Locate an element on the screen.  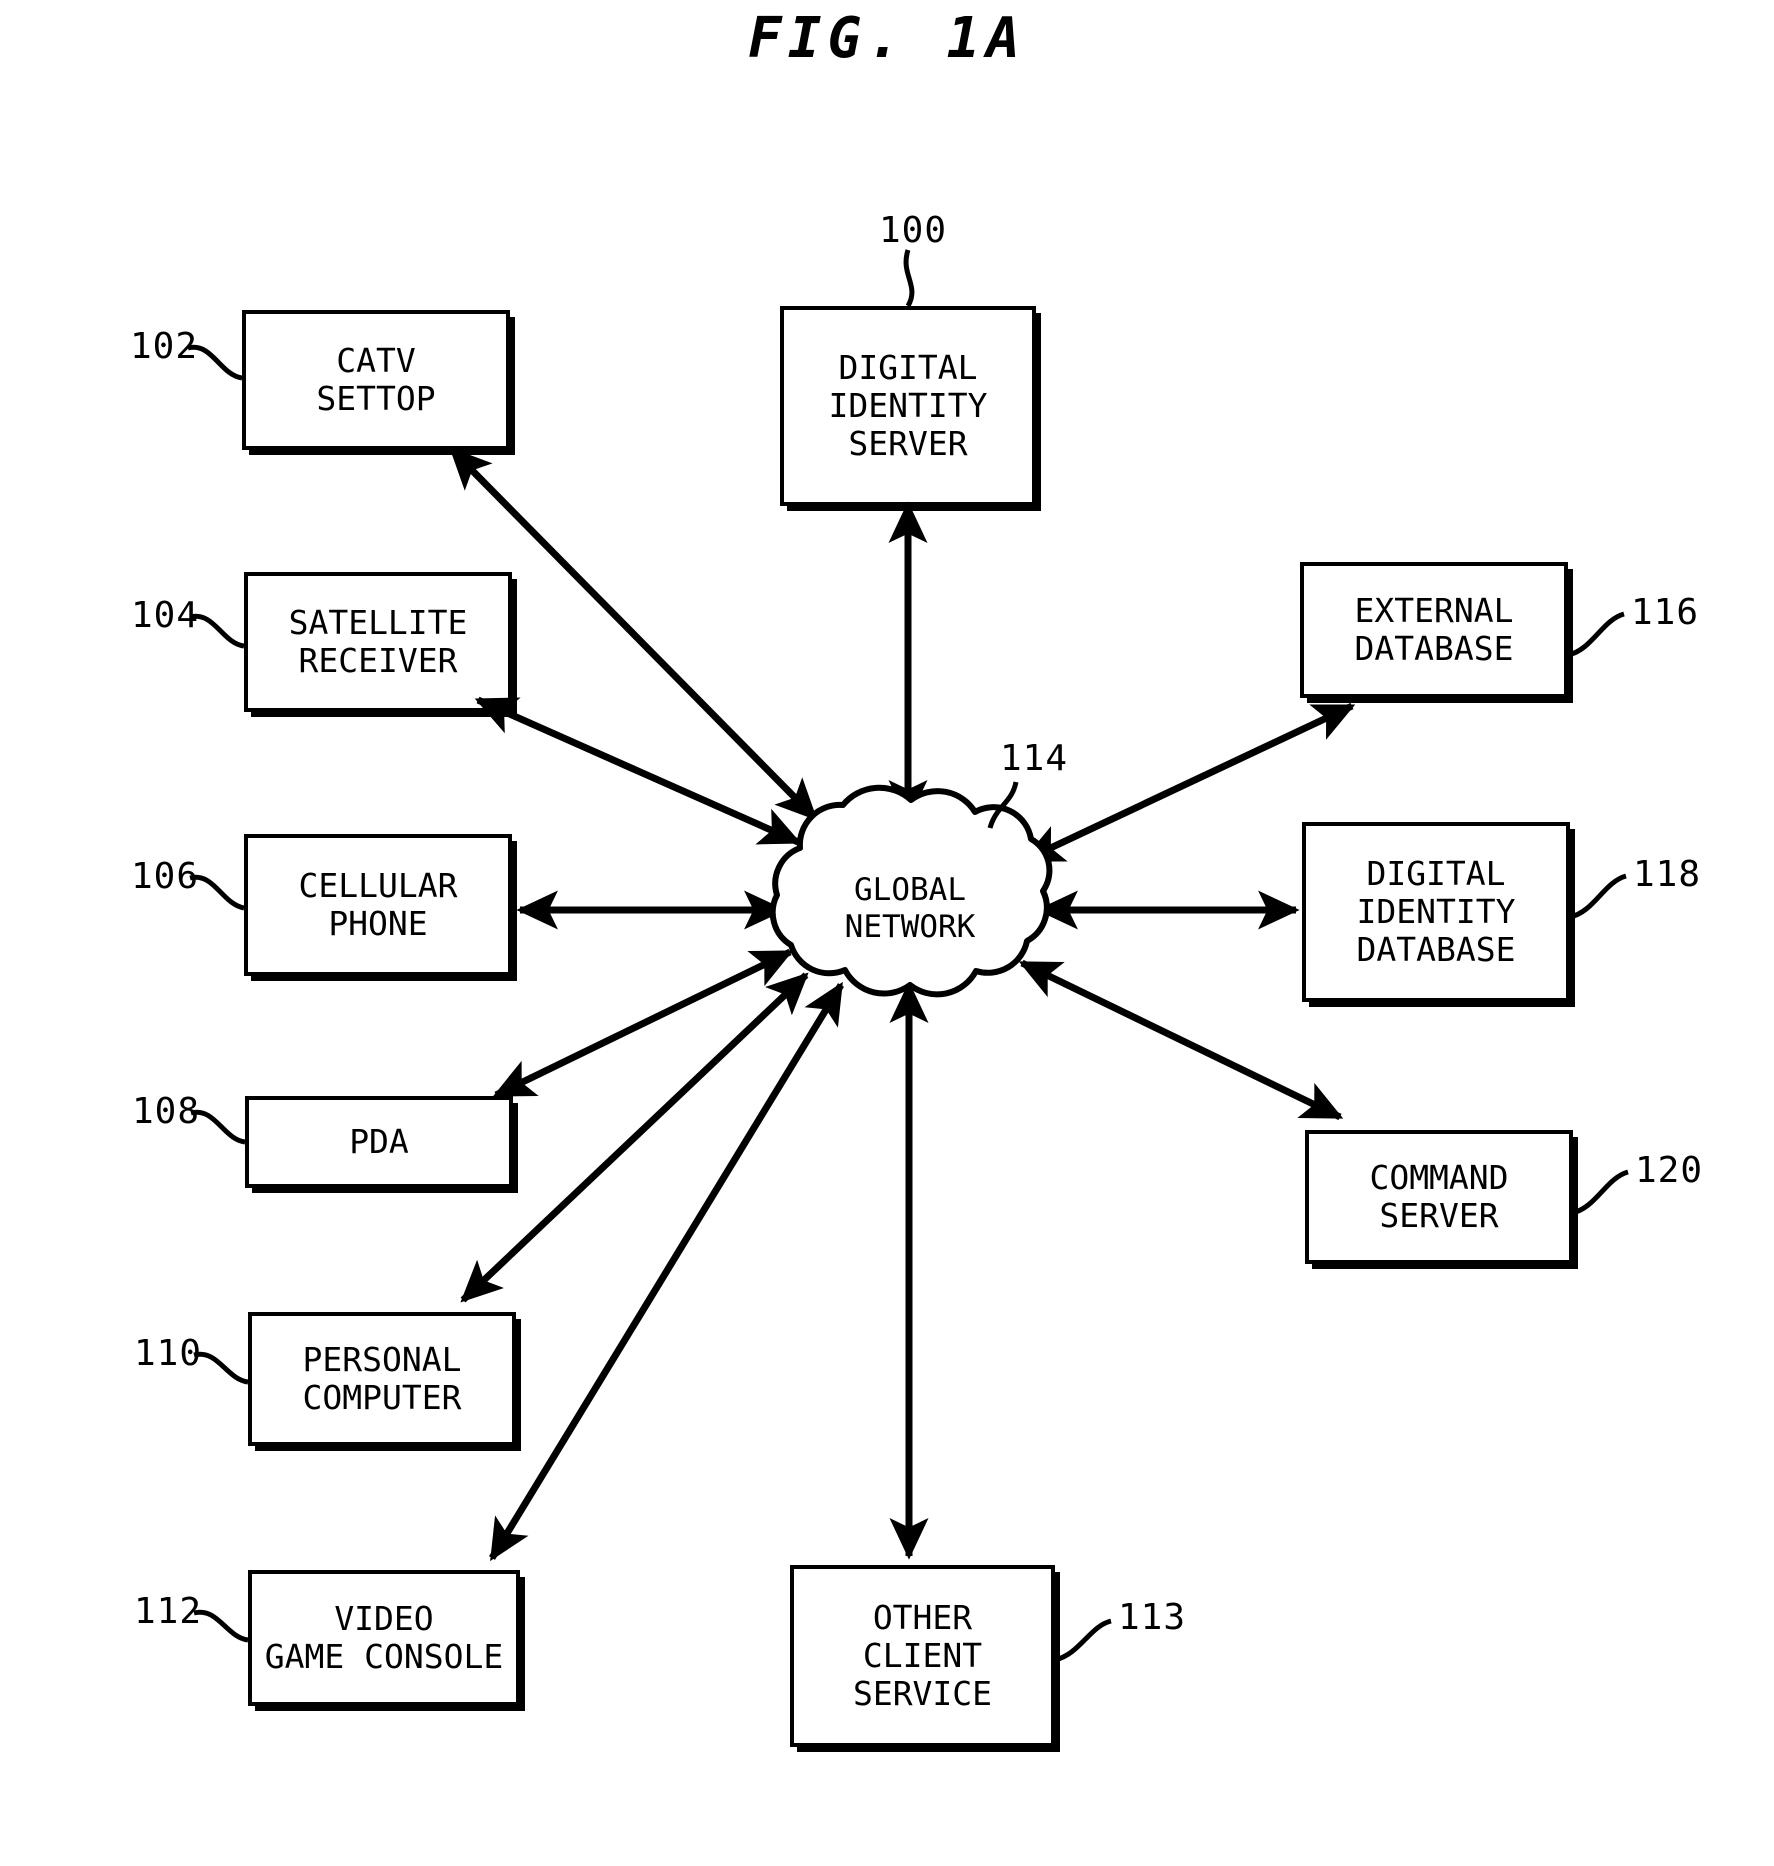
link-pda-network is located at coordinates (643, 1023).